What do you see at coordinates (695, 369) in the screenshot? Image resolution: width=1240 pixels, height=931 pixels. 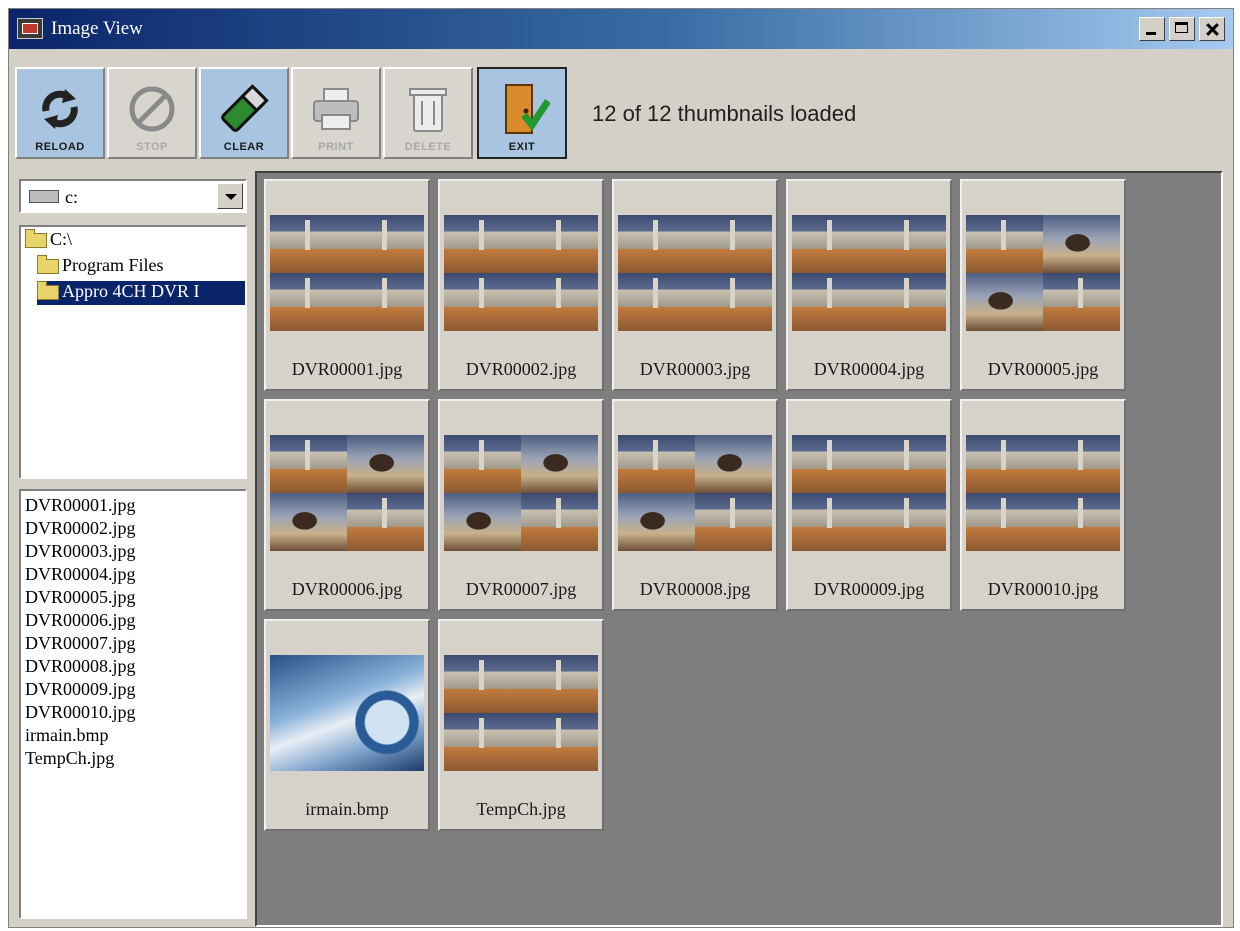 I see `thumbnail-label: DVR00003.jpg` at bounding box center [695, 369].